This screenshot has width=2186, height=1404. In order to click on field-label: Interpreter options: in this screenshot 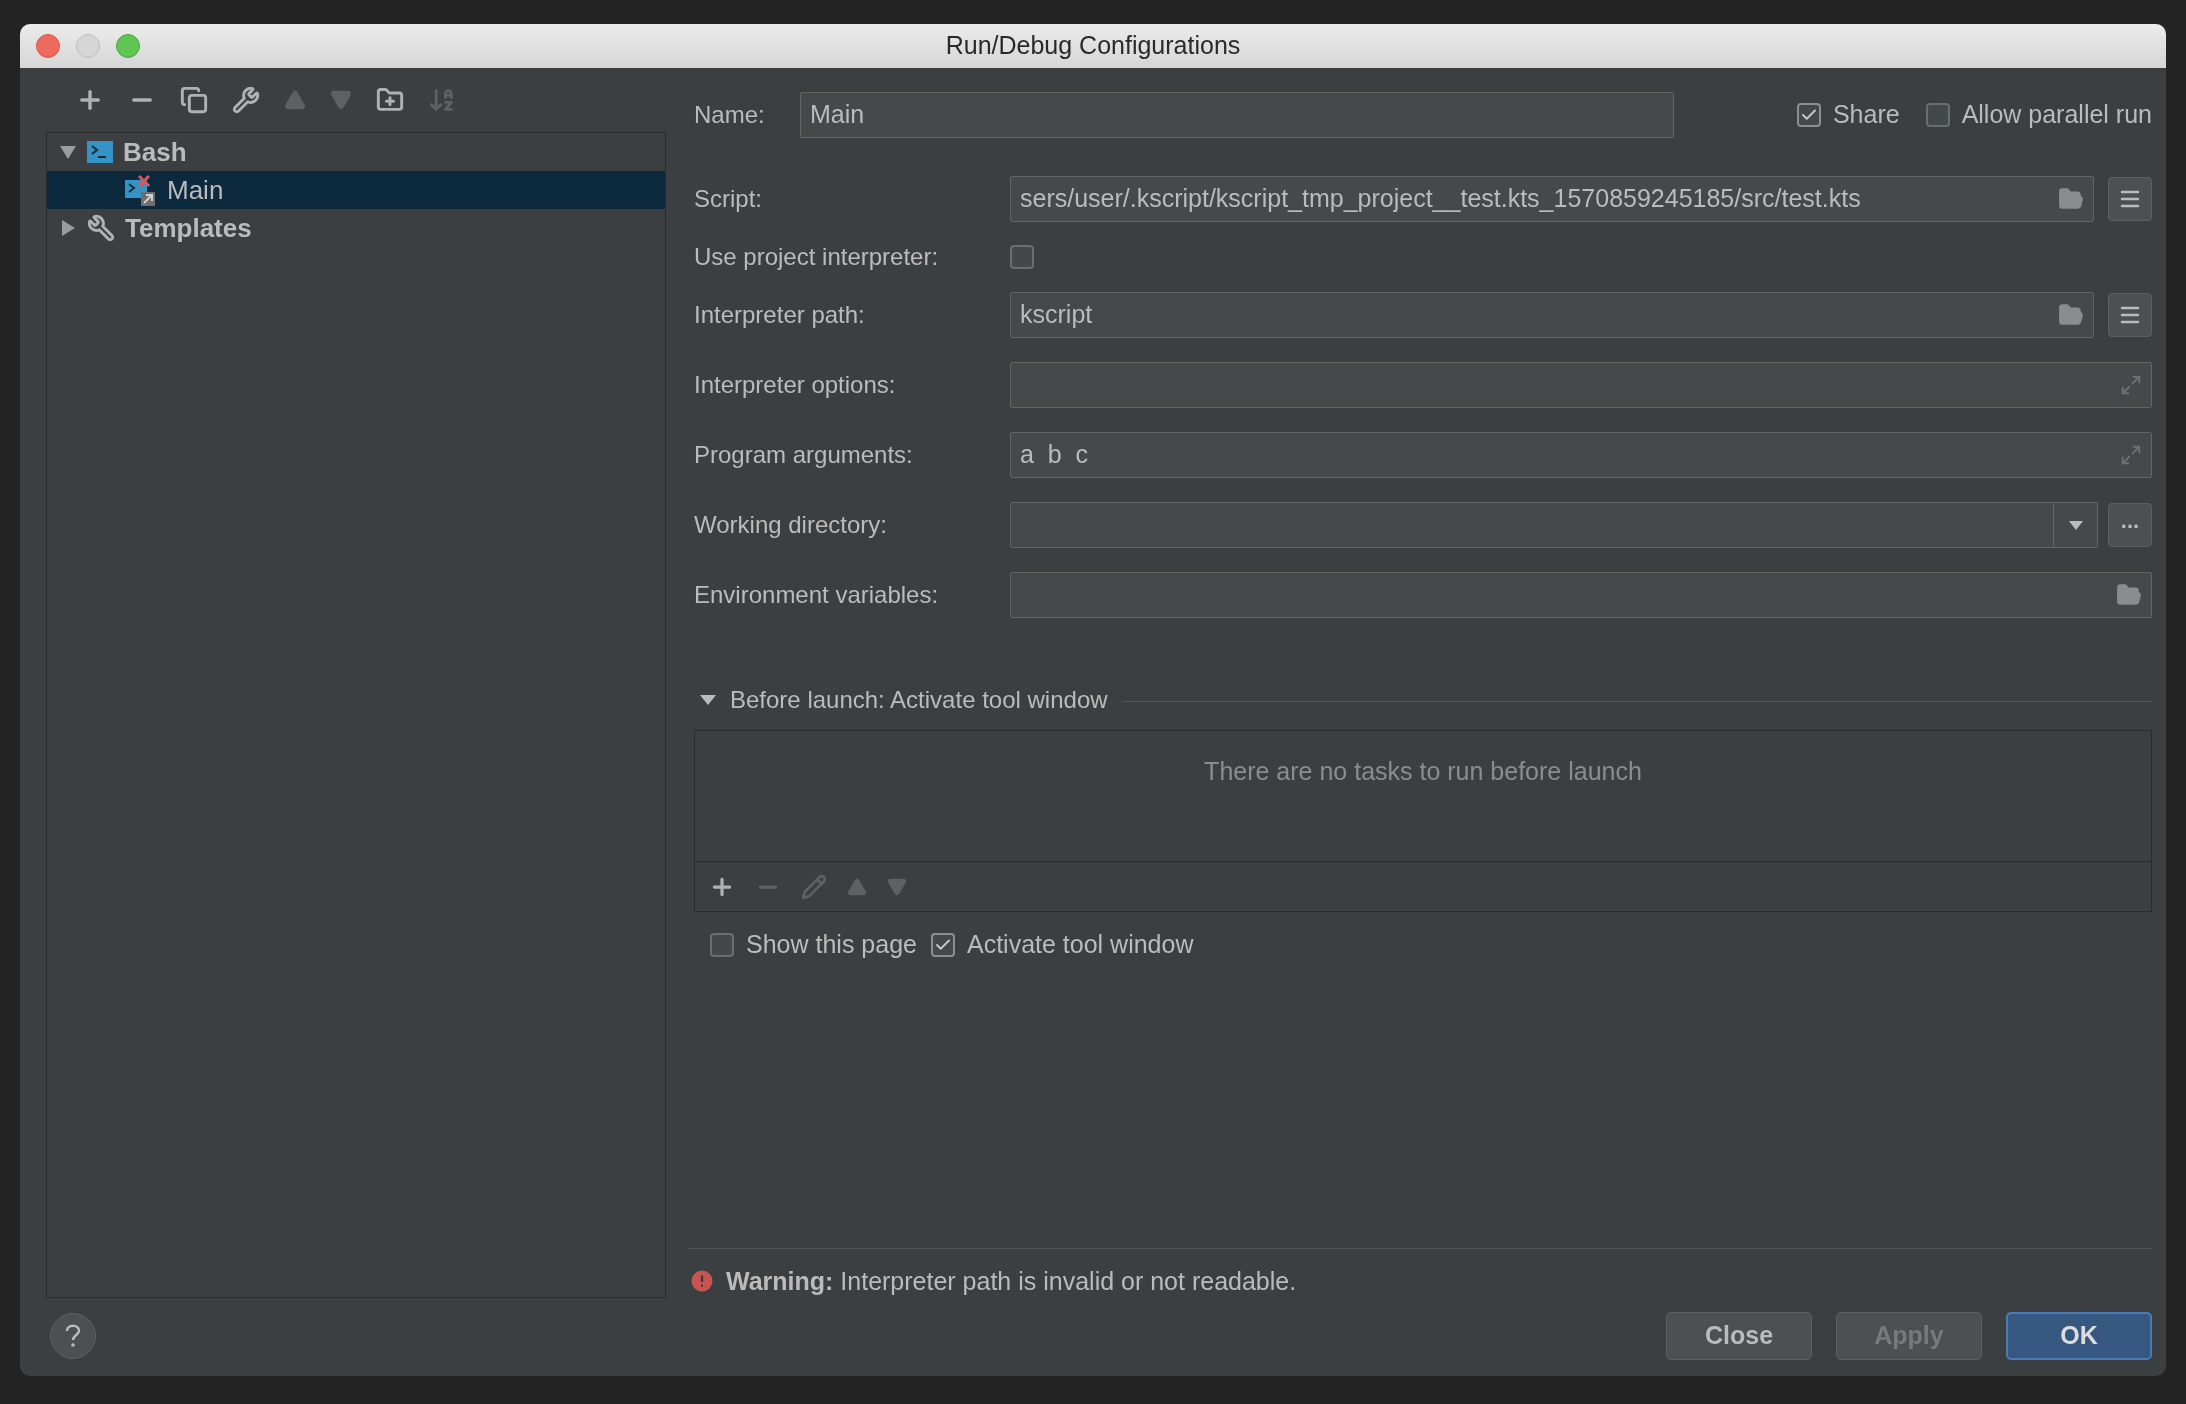, I will do `click(795, 385)`.